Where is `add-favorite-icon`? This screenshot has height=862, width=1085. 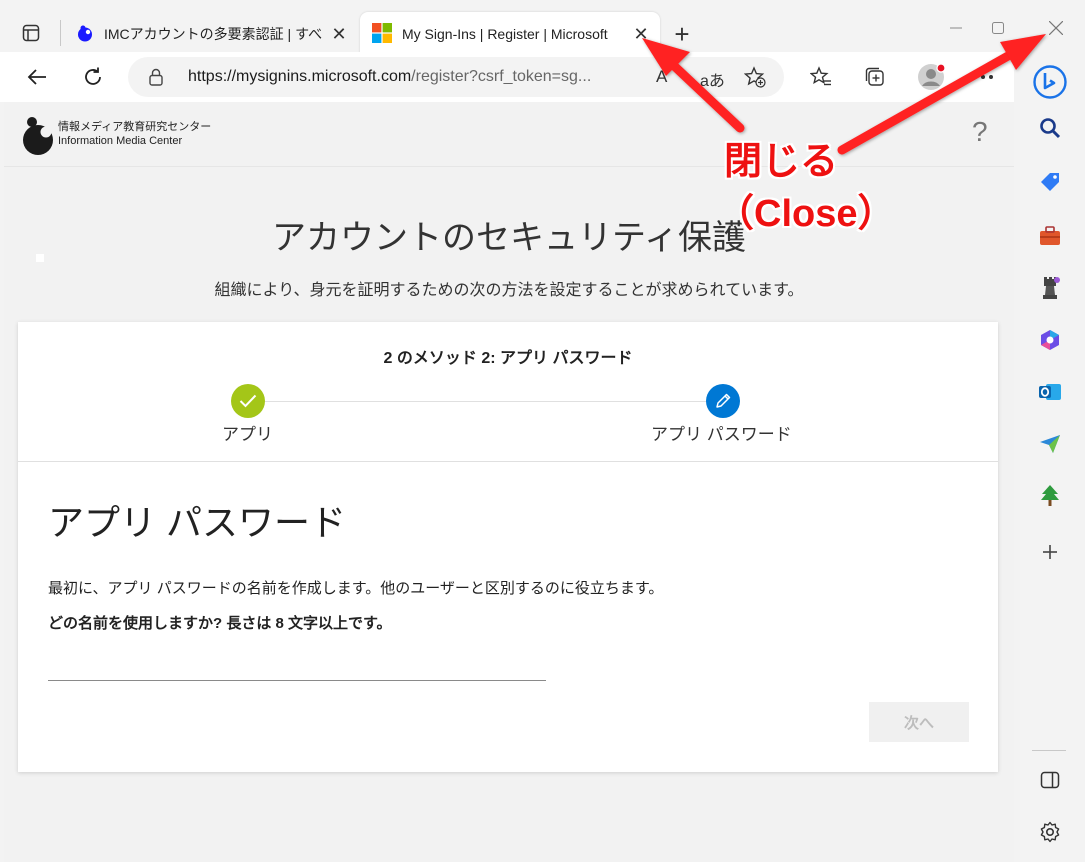
add-favorite-icon is located at coordinates (754, 79).